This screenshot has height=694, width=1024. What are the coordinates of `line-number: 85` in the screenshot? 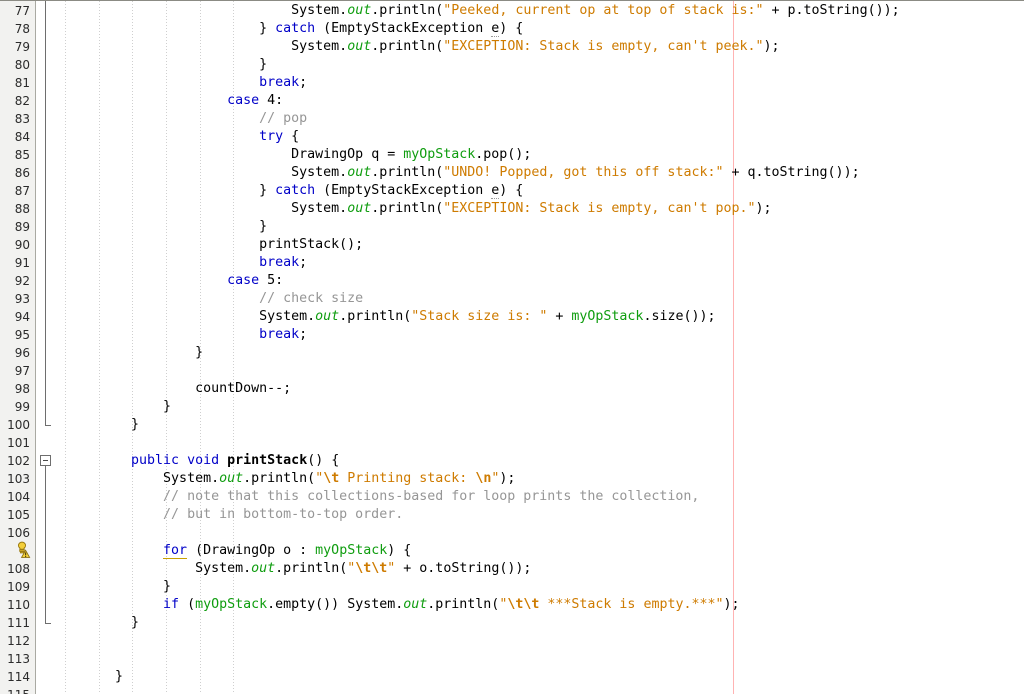 It's located at (15, 155).